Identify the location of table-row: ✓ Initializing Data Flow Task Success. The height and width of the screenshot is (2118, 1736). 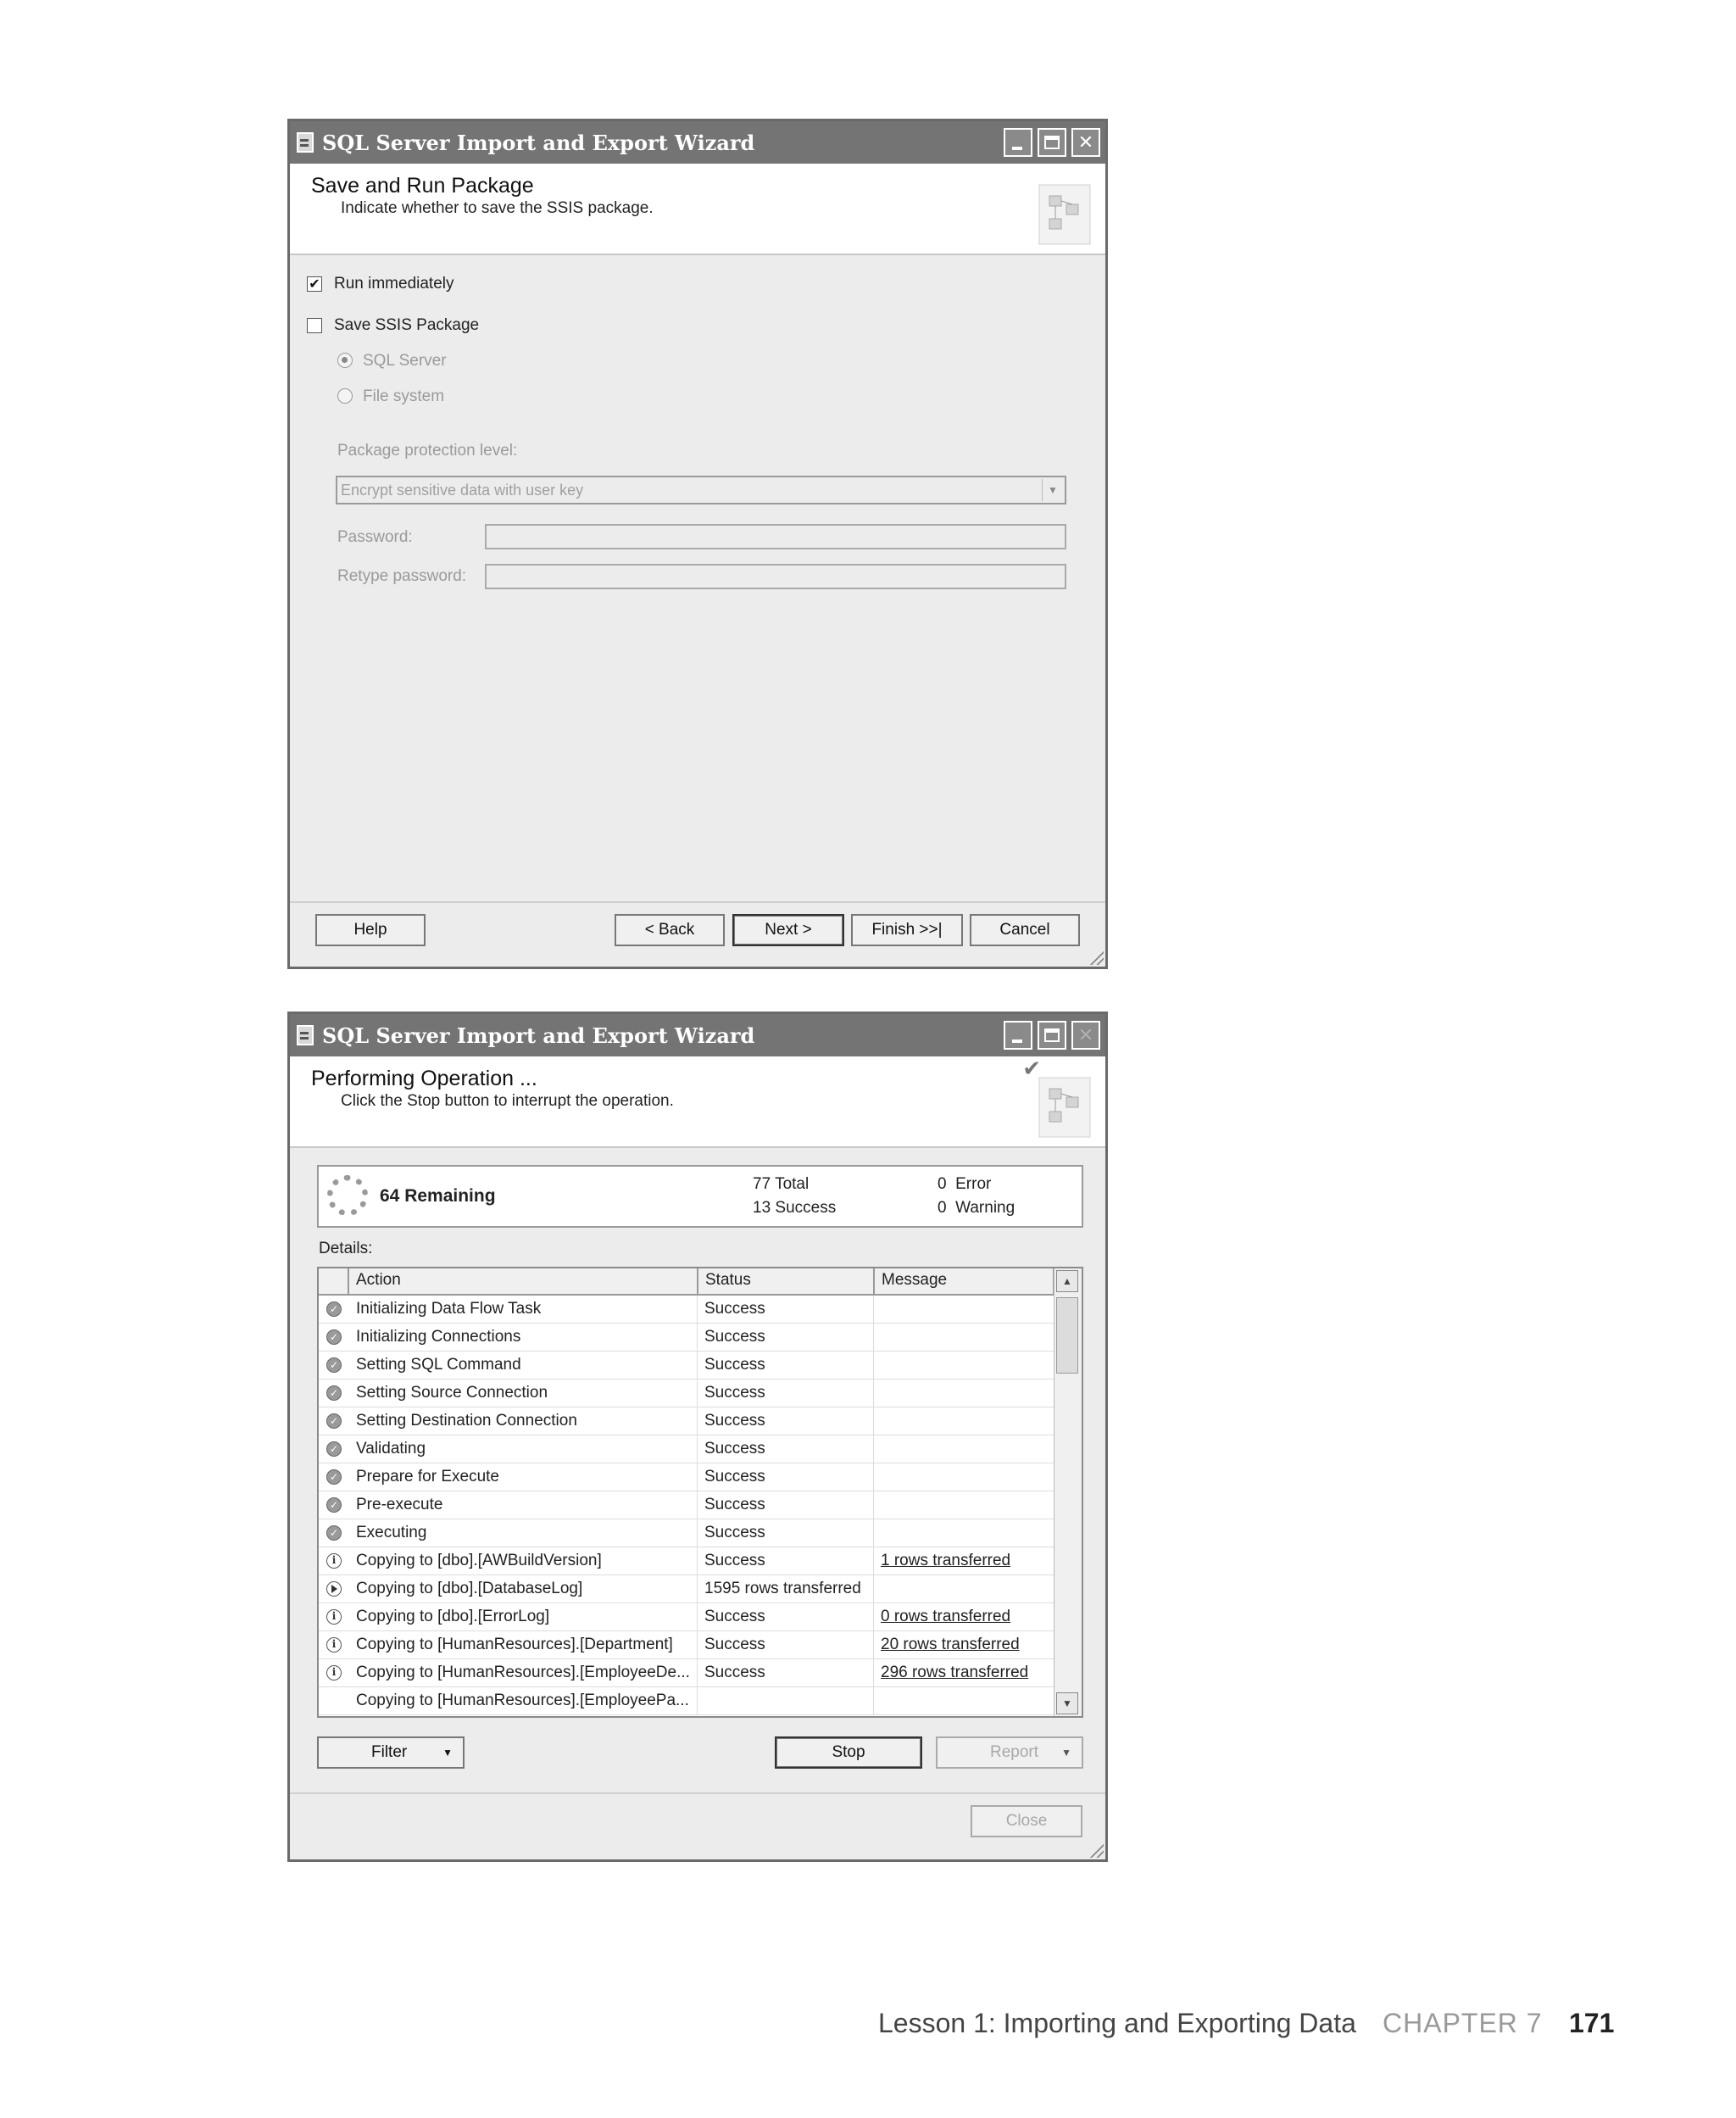
(686, 1310).